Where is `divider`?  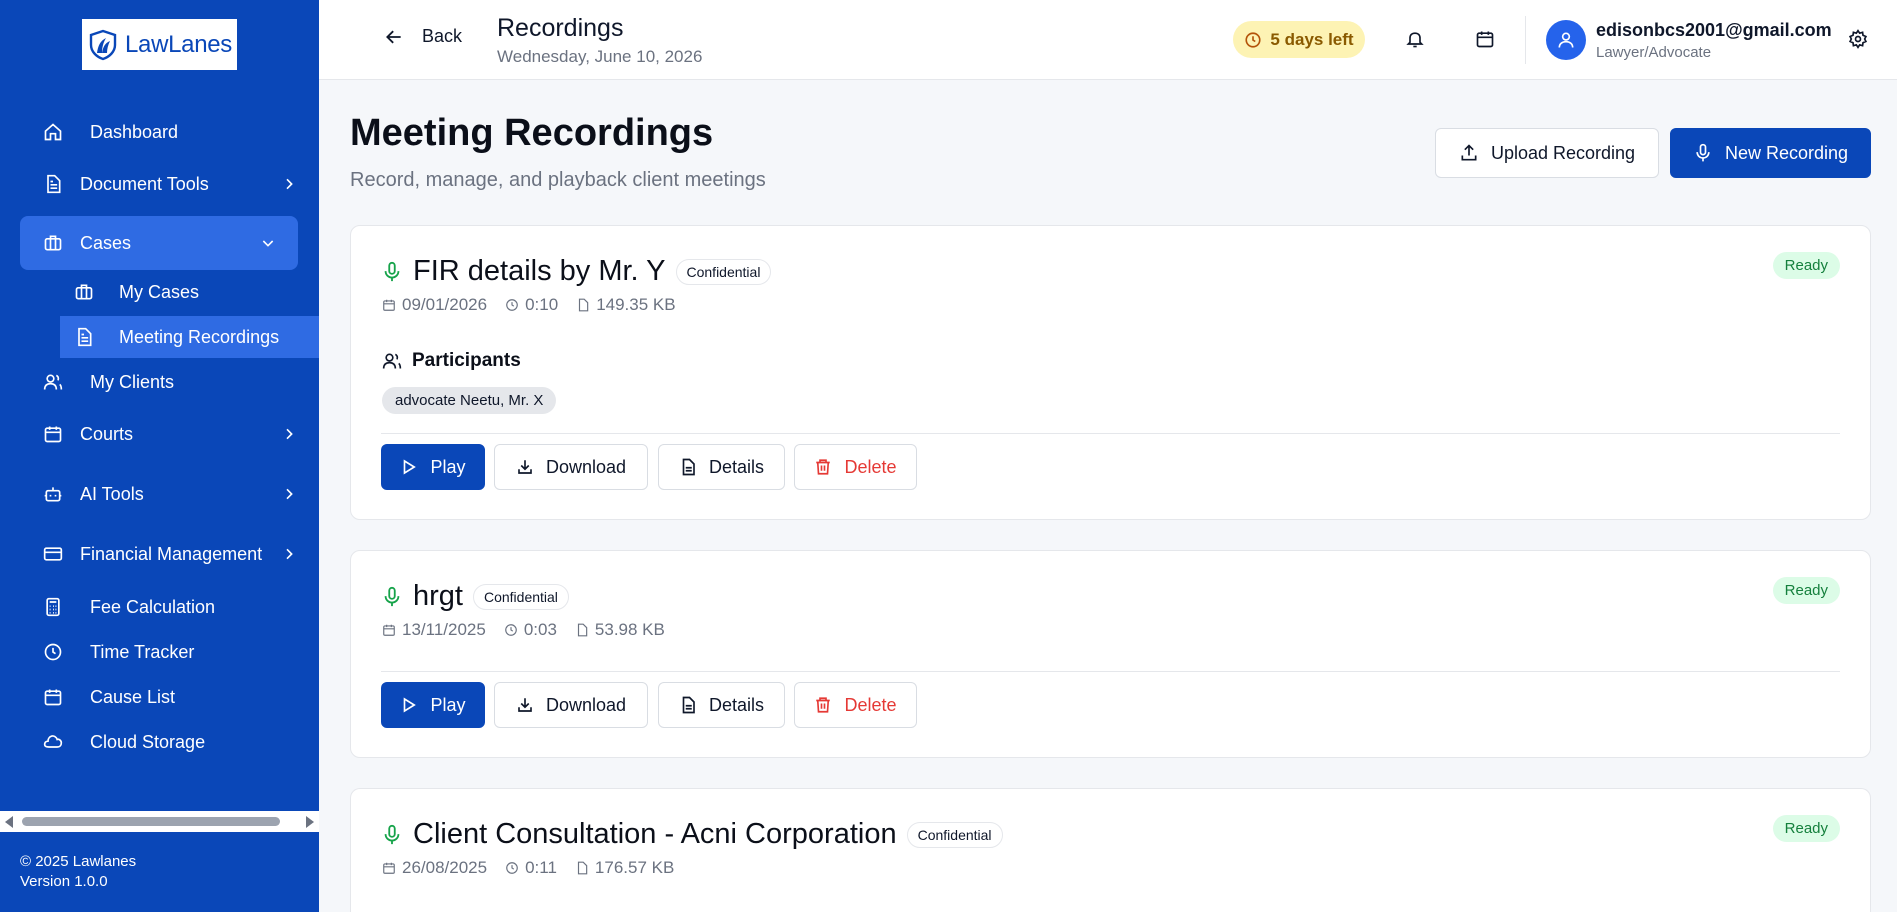 divider is located at coordinates (1525, 40).